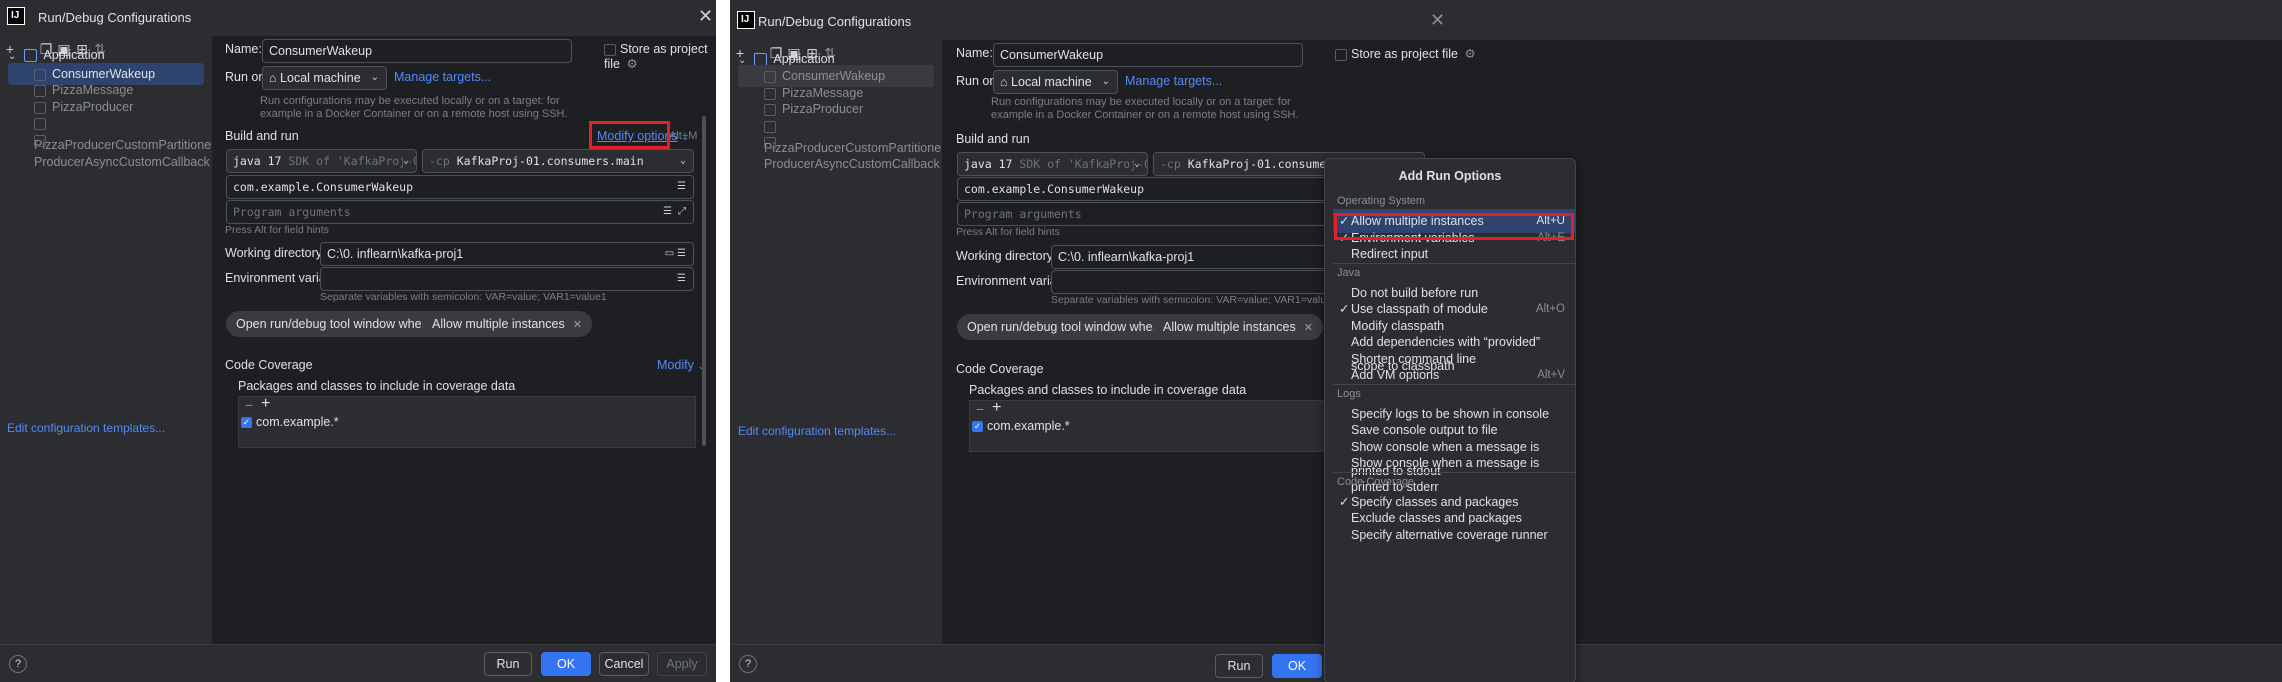 Image resolution: width=2282 pixels, height=682 pixels. What do you see at coordinates (358, 663) in the screenshot?
I see `footer-bar: ? Run OK Cancel Apply` at bounding box center [358, 663].